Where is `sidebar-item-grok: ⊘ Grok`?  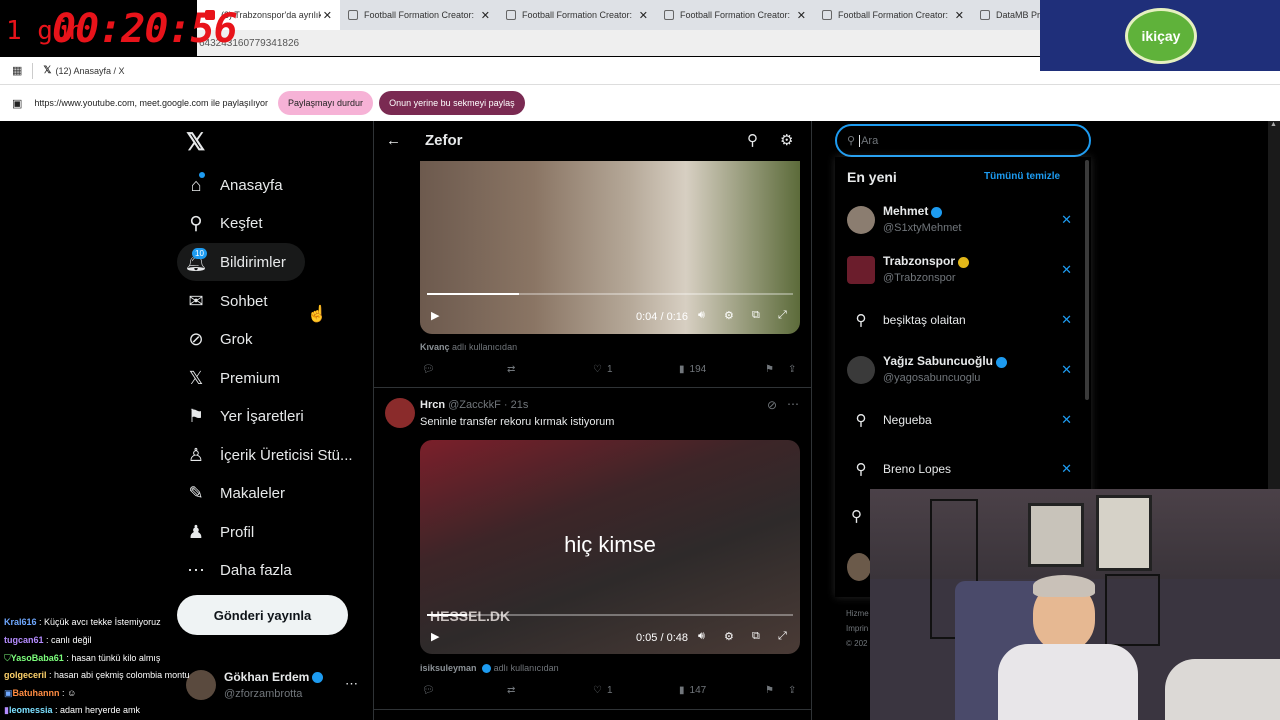
sidebar-item-grok: ⊘ Grok is located at coordinates (219, 339).